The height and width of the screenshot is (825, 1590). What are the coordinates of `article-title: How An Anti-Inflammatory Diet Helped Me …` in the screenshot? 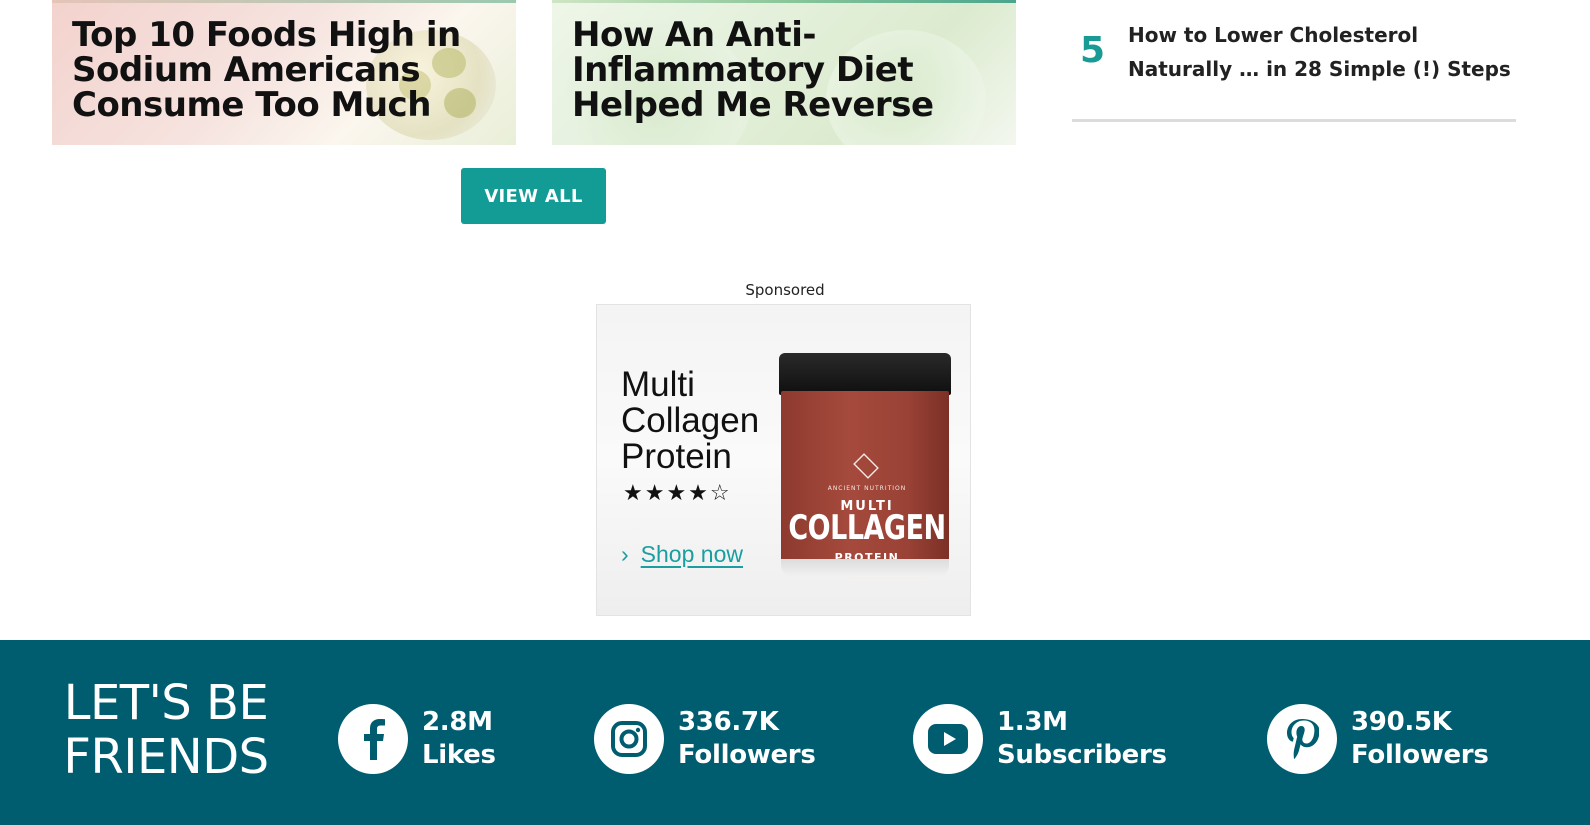 It's located at (782, 70).